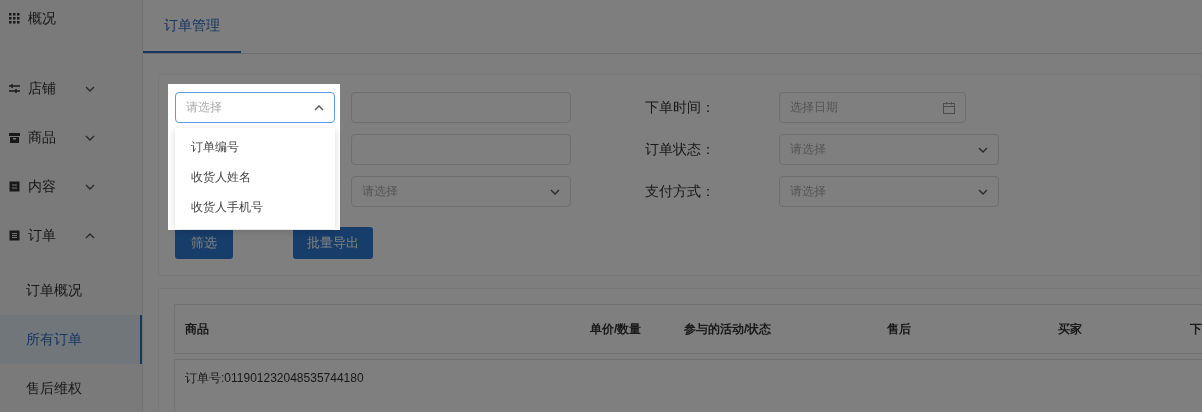 The width and height of the screenshot is (1202, 412). I want to click on column-header: 买家, so click(1070, 329).